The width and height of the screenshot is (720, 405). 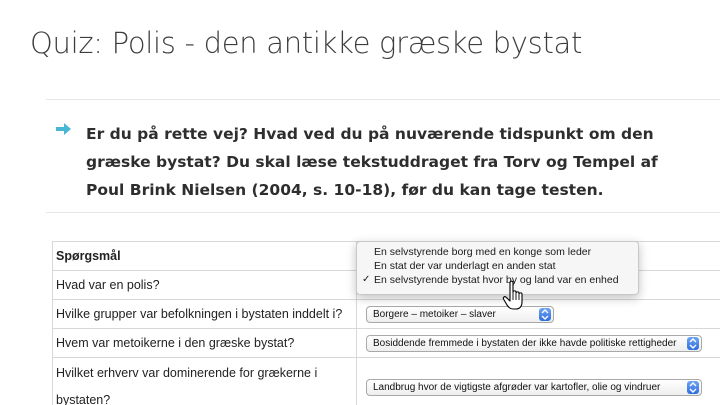 I want to click on answer-select-value: Borgere – metoiker – slaver, so click(x=434, y=314).